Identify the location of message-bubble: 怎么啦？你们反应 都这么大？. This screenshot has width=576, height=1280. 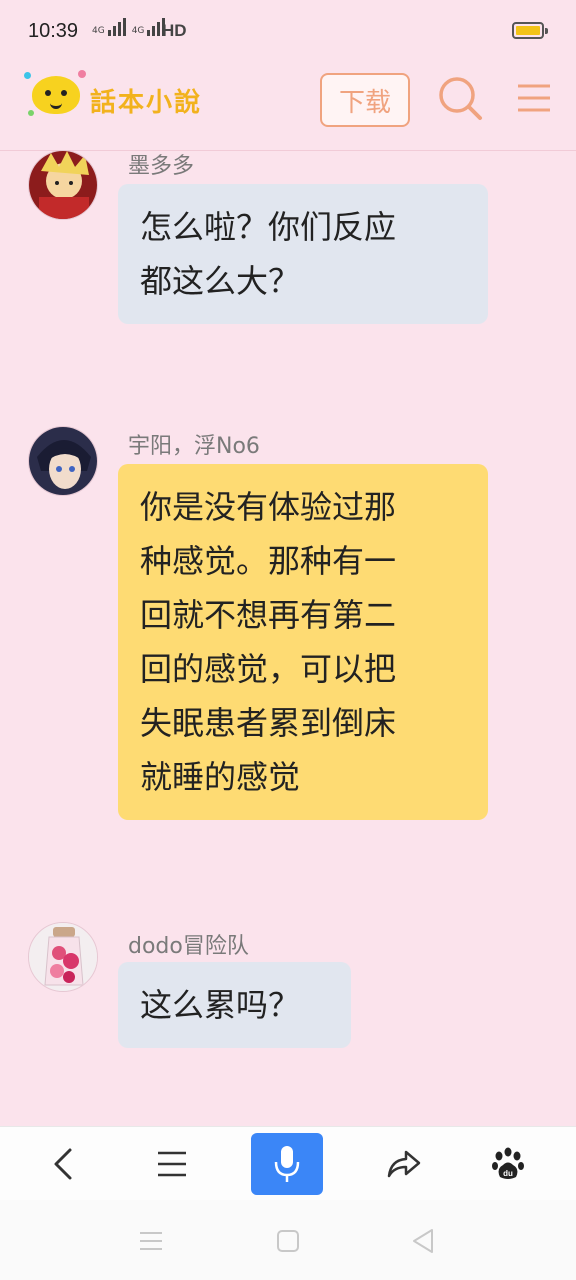
(303, 254).